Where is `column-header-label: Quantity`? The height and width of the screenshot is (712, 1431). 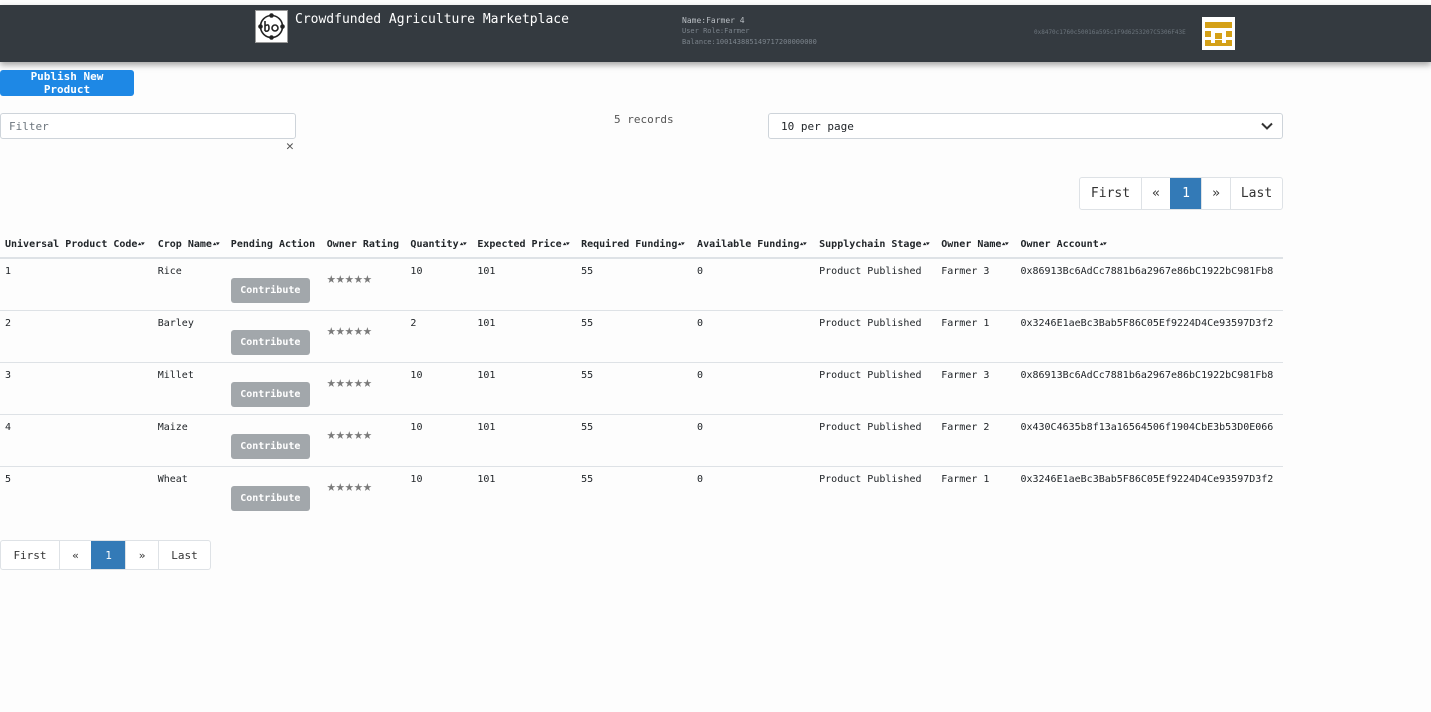 column-header-label: Quantity is located at coordinates (434, 244).